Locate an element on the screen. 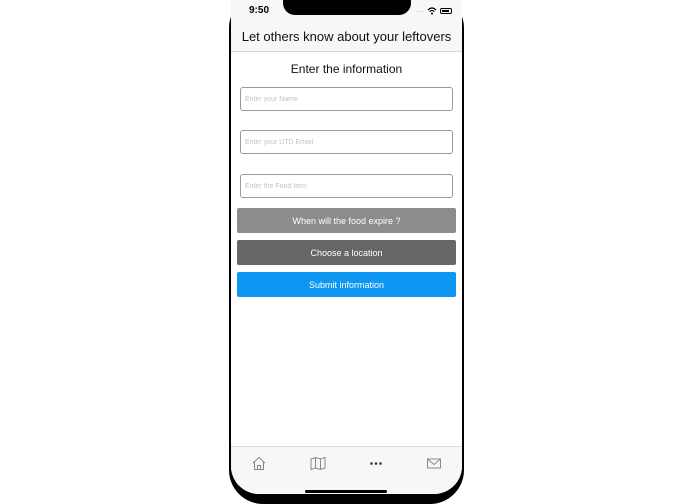 Image resolution: width=695 pixels, height=504 pixels. battery-icon is located at coordinates (446, 11).